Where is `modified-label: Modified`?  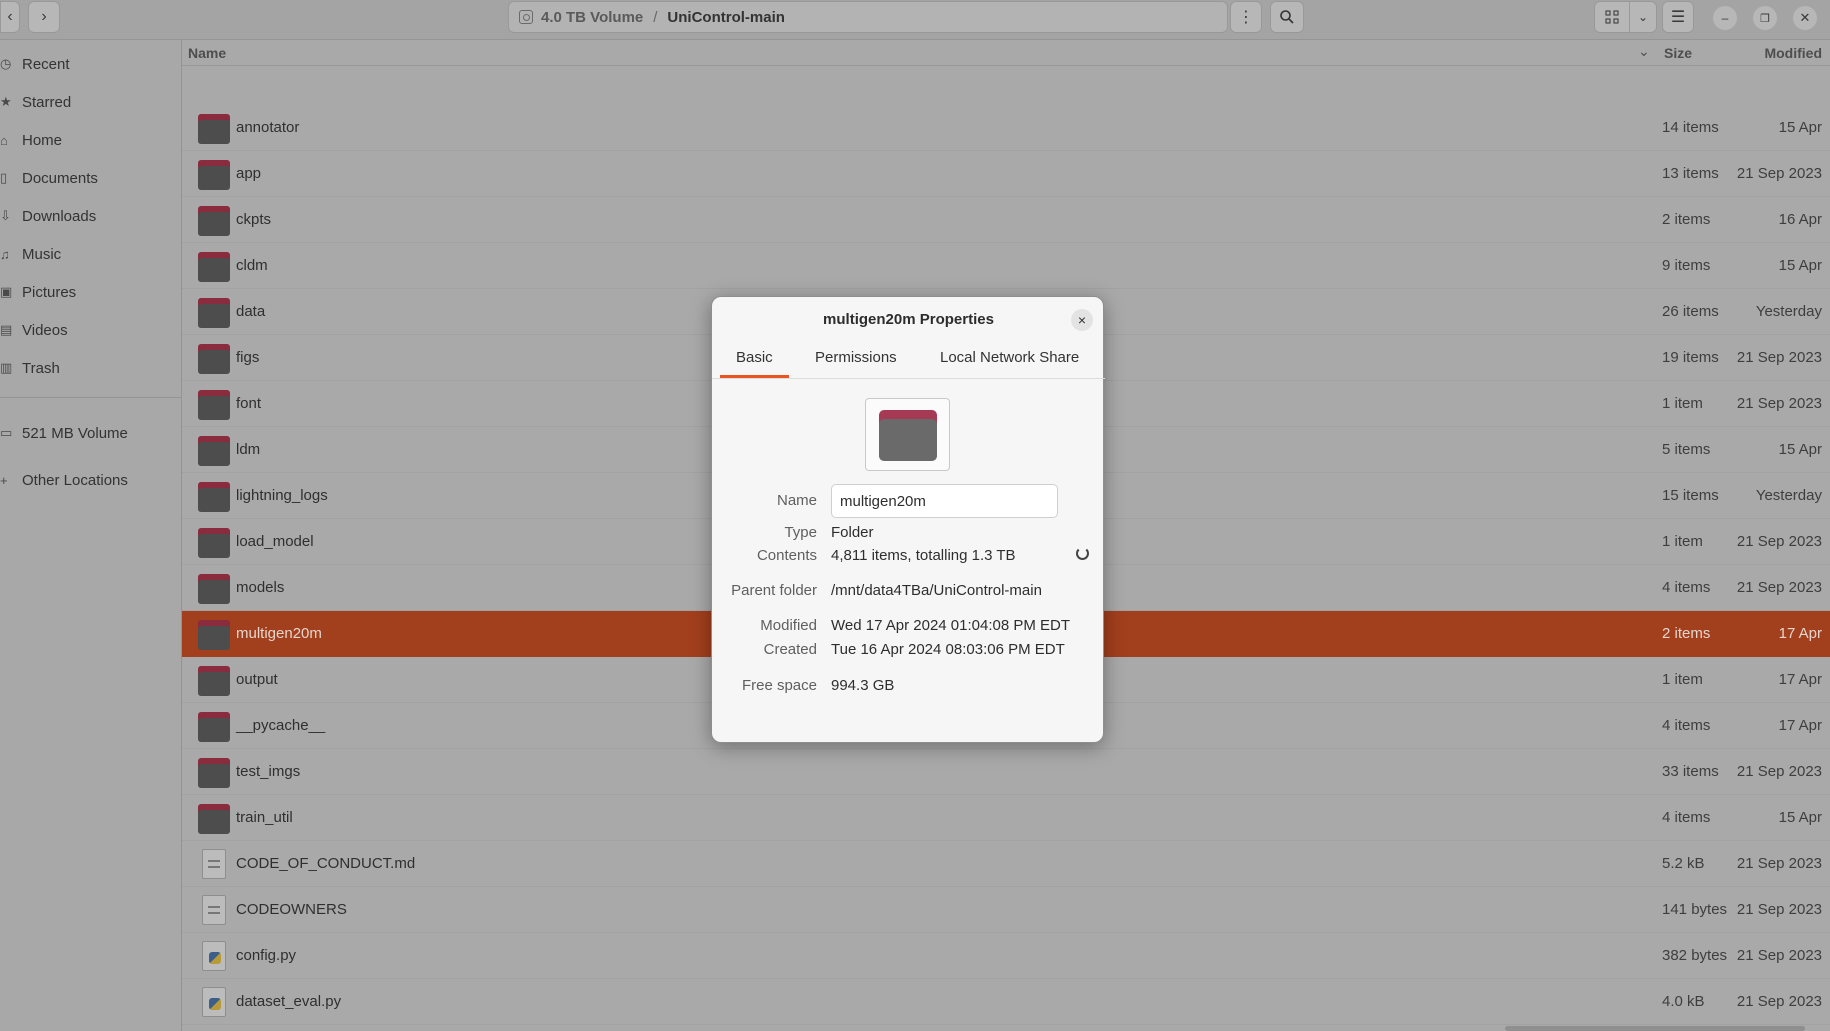
modified-label: Modified is located at coordinates (788, 625).